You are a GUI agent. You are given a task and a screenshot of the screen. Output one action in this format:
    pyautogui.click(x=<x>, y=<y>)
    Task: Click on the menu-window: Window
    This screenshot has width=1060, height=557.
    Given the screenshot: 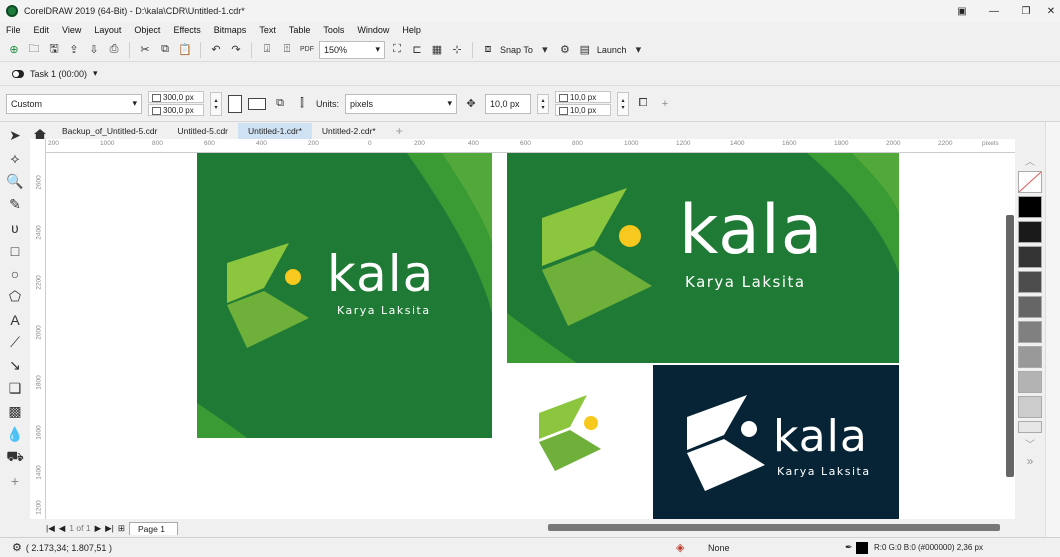 What is the action you would take?
    pyautogui.click(x=373, y=30)
    